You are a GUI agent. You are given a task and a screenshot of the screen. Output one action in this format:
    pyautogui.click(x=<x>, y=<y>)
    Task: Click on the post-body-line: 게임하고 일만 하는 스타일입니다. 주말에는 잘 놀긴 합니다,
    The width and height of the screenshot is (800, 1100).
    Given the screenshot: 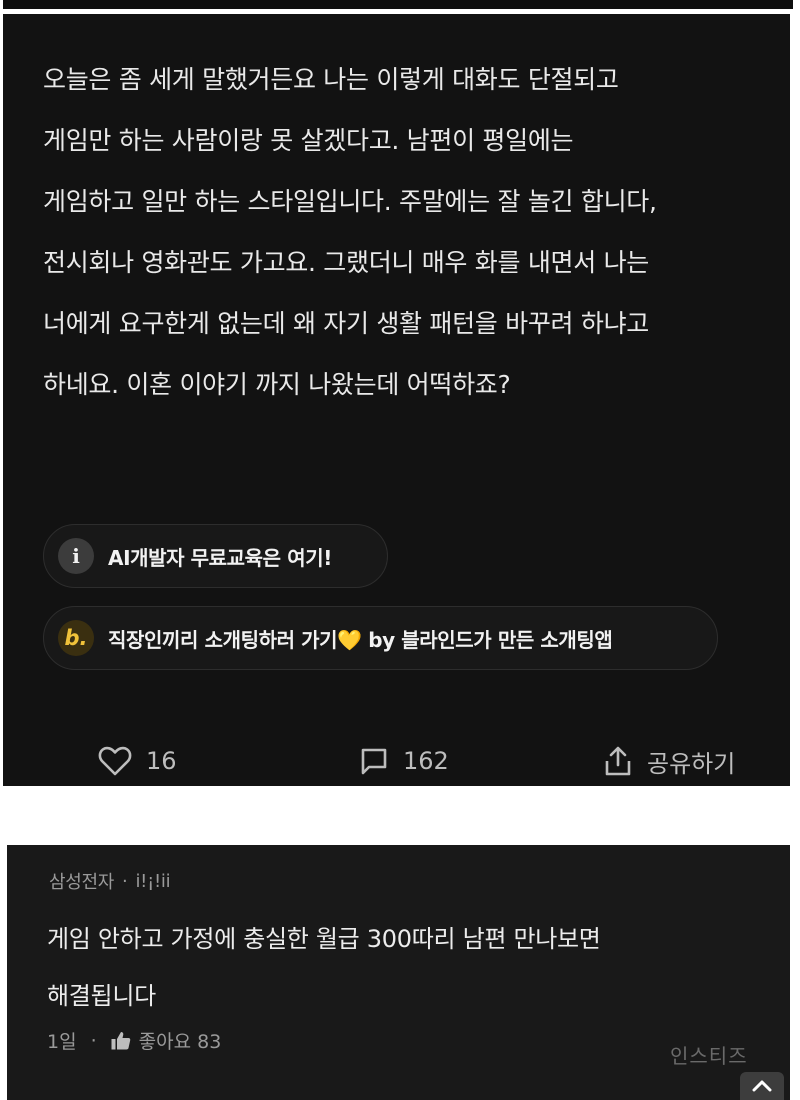 What is the action you would take?
    pyautogui.click(x=350, y=201)
    